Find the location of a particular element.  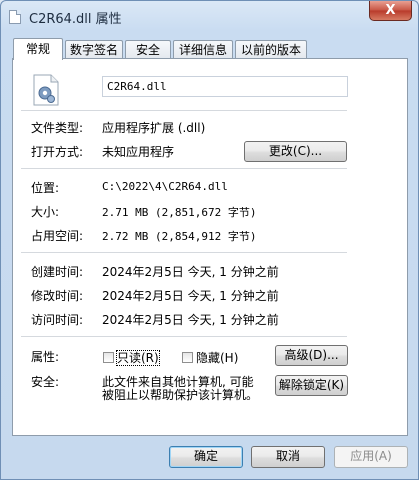

apply-button: 应用(A) is located at coordinates (371, 457).